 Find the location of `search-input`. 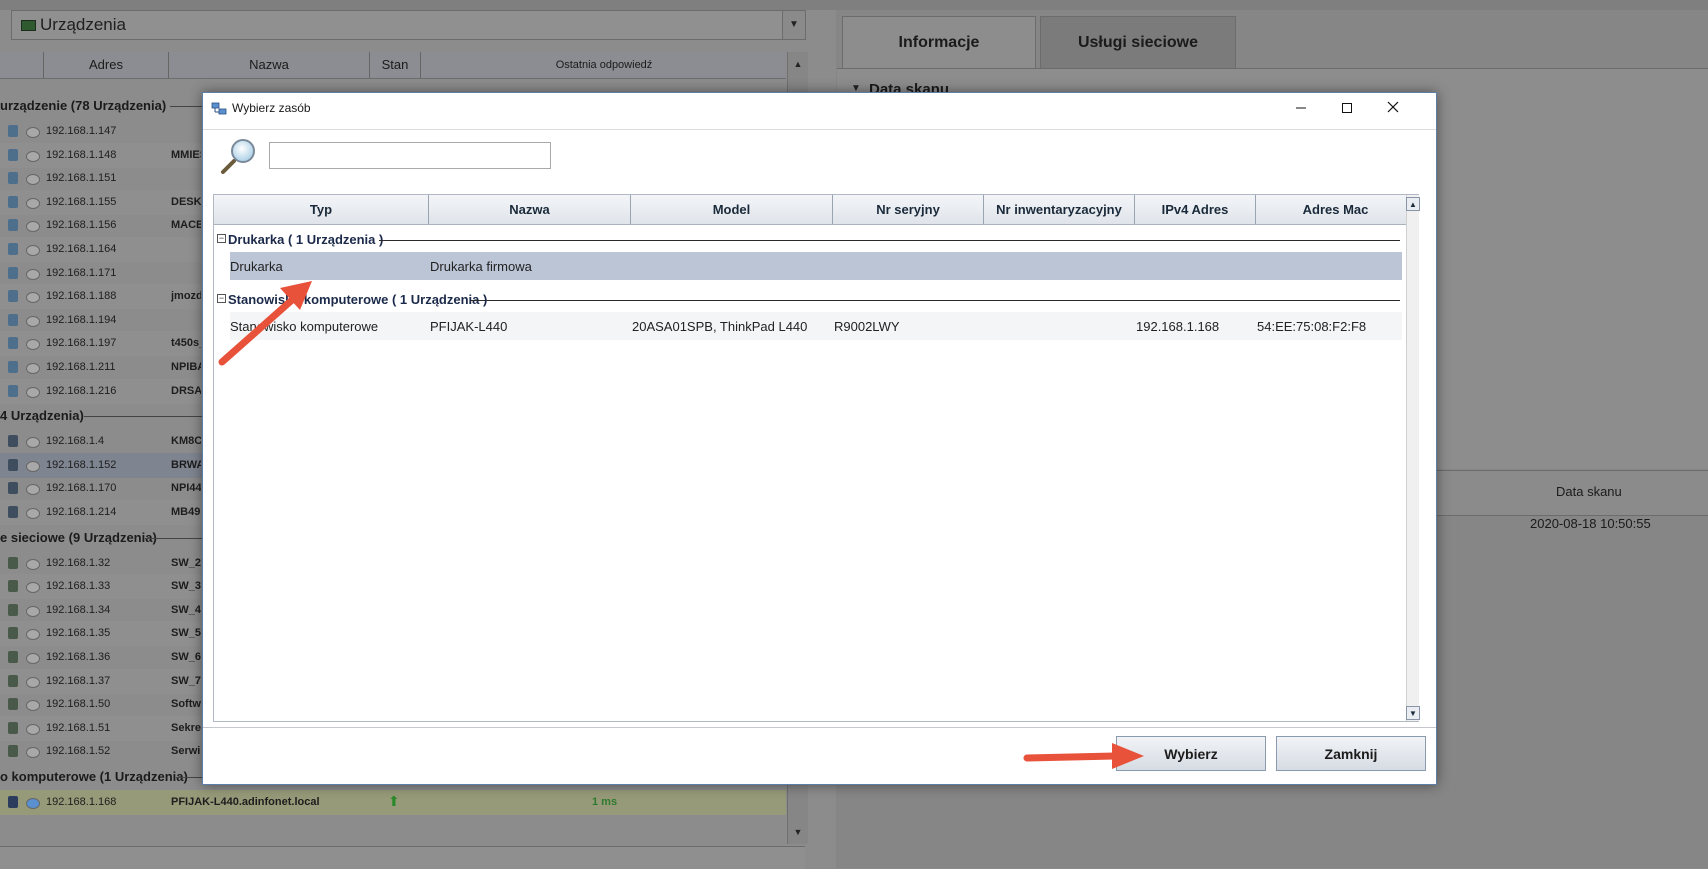

search-input is located at coordinates (410, 155).